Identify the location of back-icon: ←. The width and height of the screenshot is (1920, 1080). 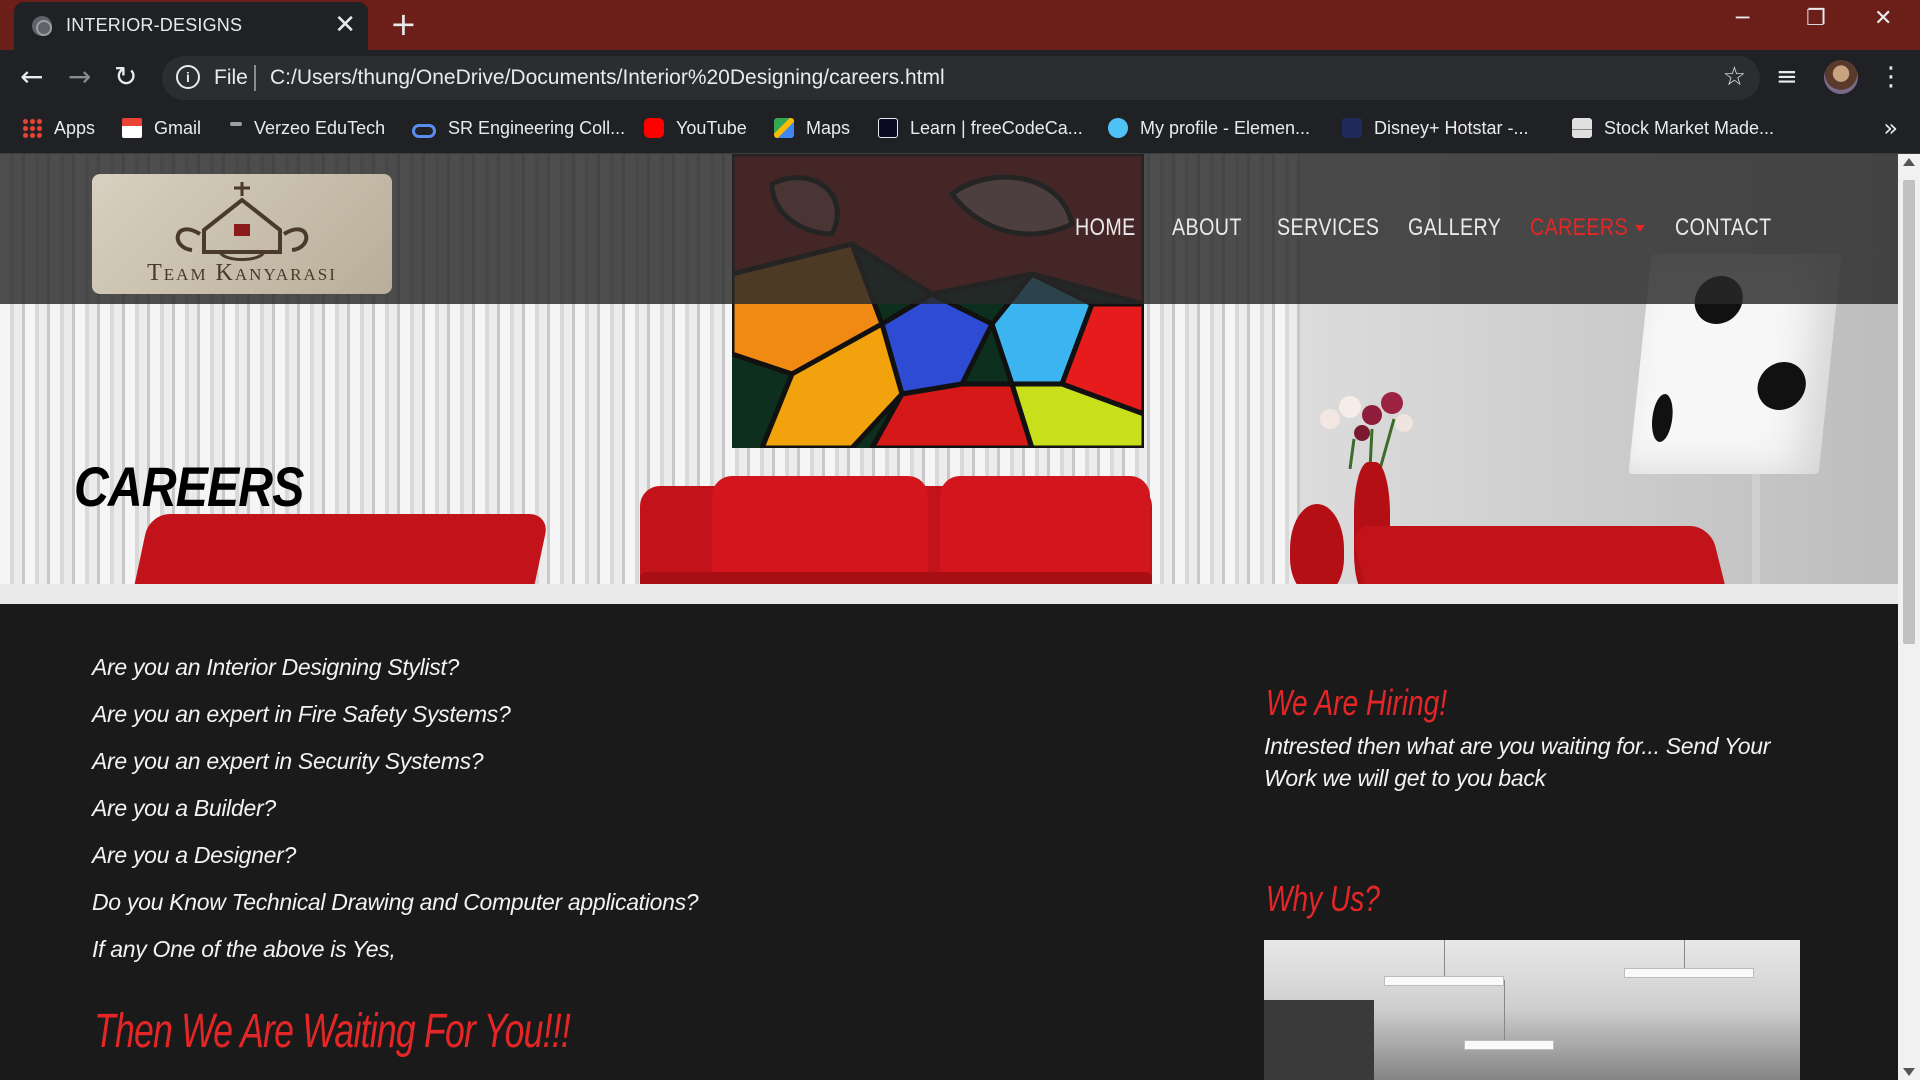
(31, 77).